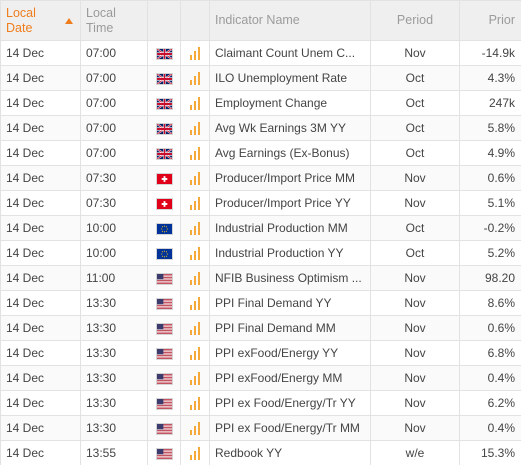  I want to click on cell-prior: 6.2%, so click(490, 403).